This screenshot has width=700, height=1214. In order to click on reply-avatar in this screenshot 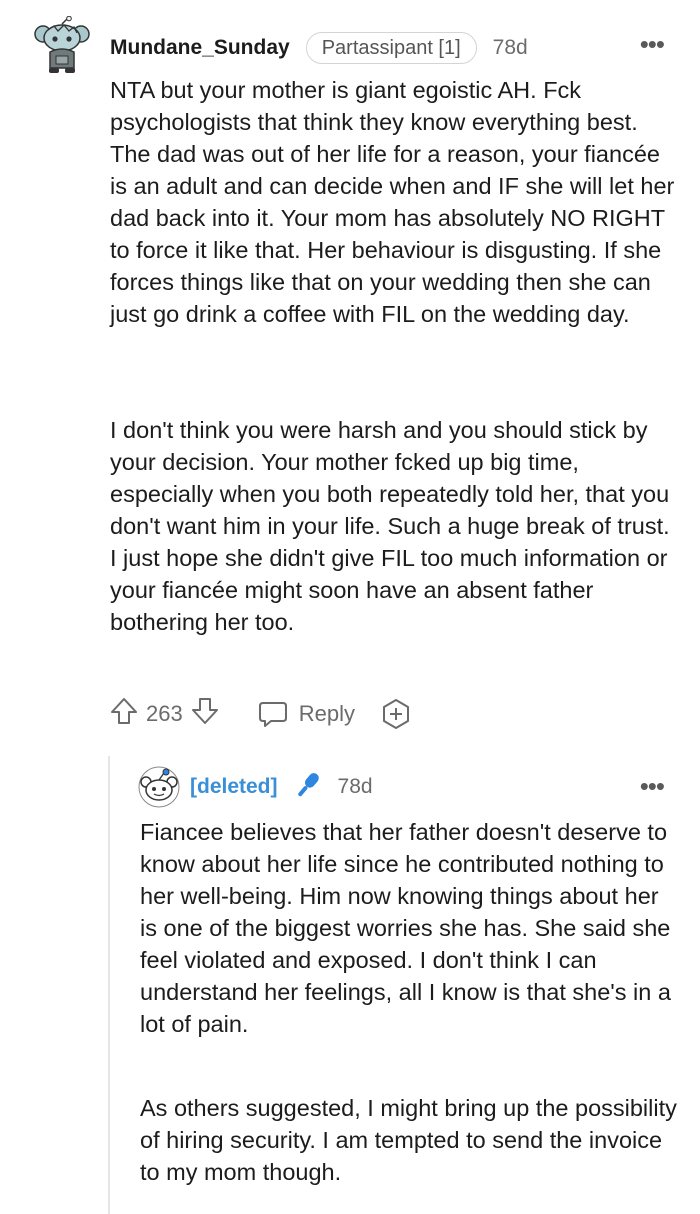, I will do `click(159, 787)`.